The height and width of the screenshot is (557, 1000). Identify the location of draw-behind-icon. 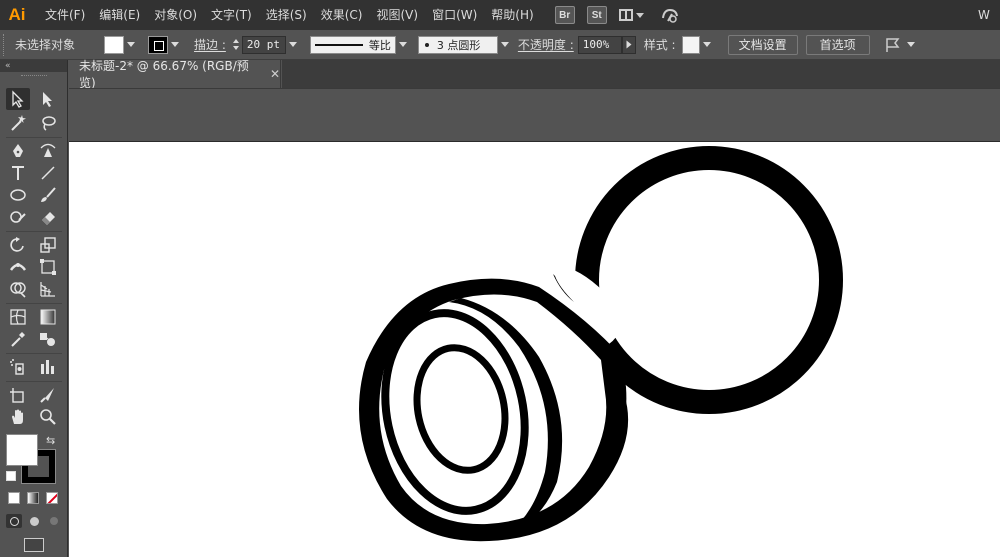
(34, 521).